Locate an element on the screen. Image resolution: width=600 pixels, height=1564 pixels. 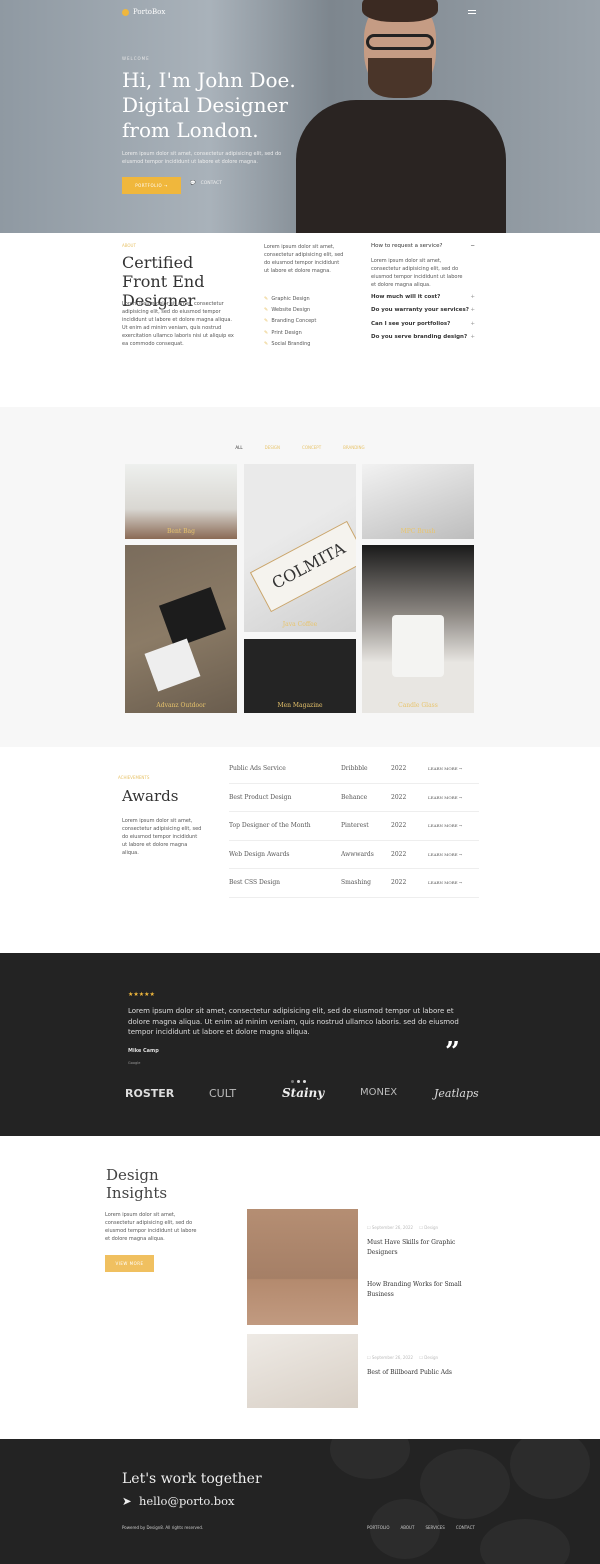
award-site: Awwwards is located at coordinates (357, 854).